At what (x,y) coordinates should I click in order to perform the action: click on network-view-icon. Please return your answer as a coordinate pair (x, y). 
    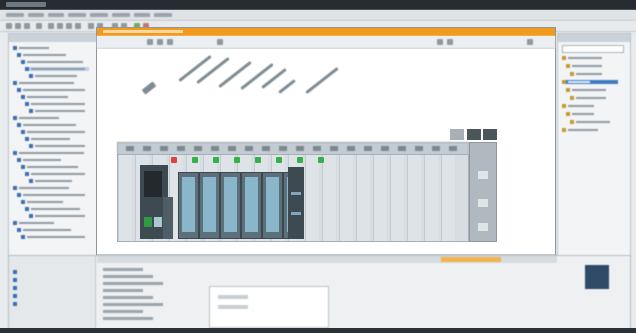
    Looking at the image, I should click on (220, 42).